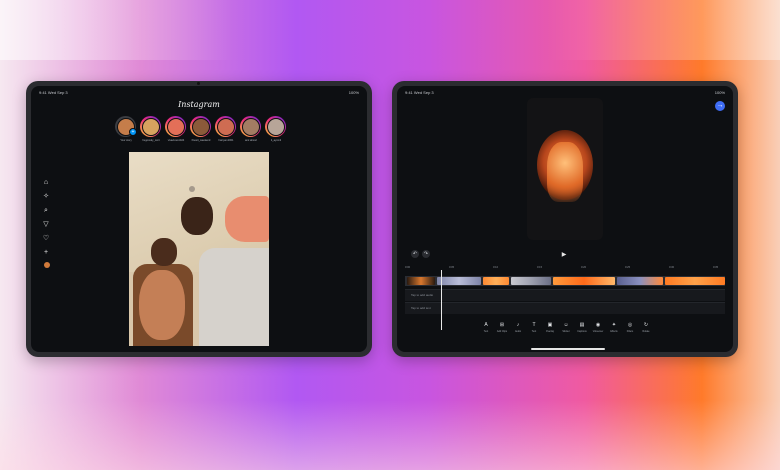 Image resolution: width=780 pixels, height=470 pixels. Describe the element at coordinates (46, 197) in the screenshot. I see `reels-icon: ✧` at that location.